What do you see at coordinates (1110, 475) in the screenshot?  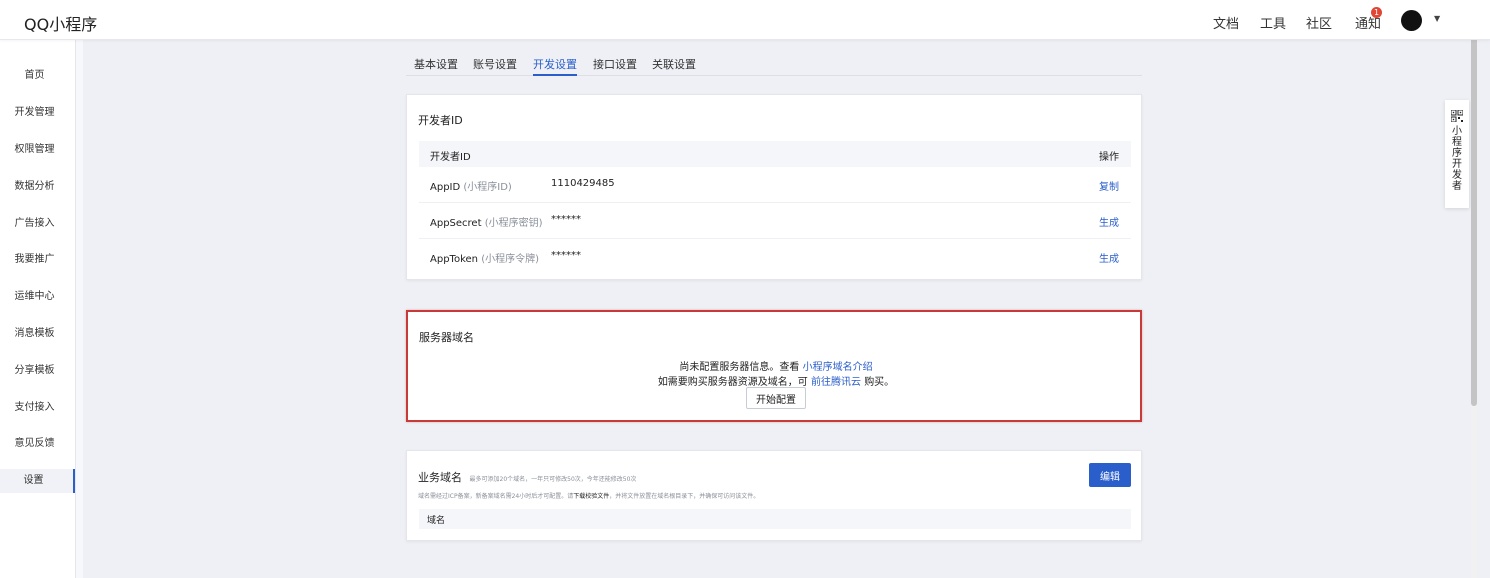 I see `edit-button: 编辑` at bounding box center [1110, 475].